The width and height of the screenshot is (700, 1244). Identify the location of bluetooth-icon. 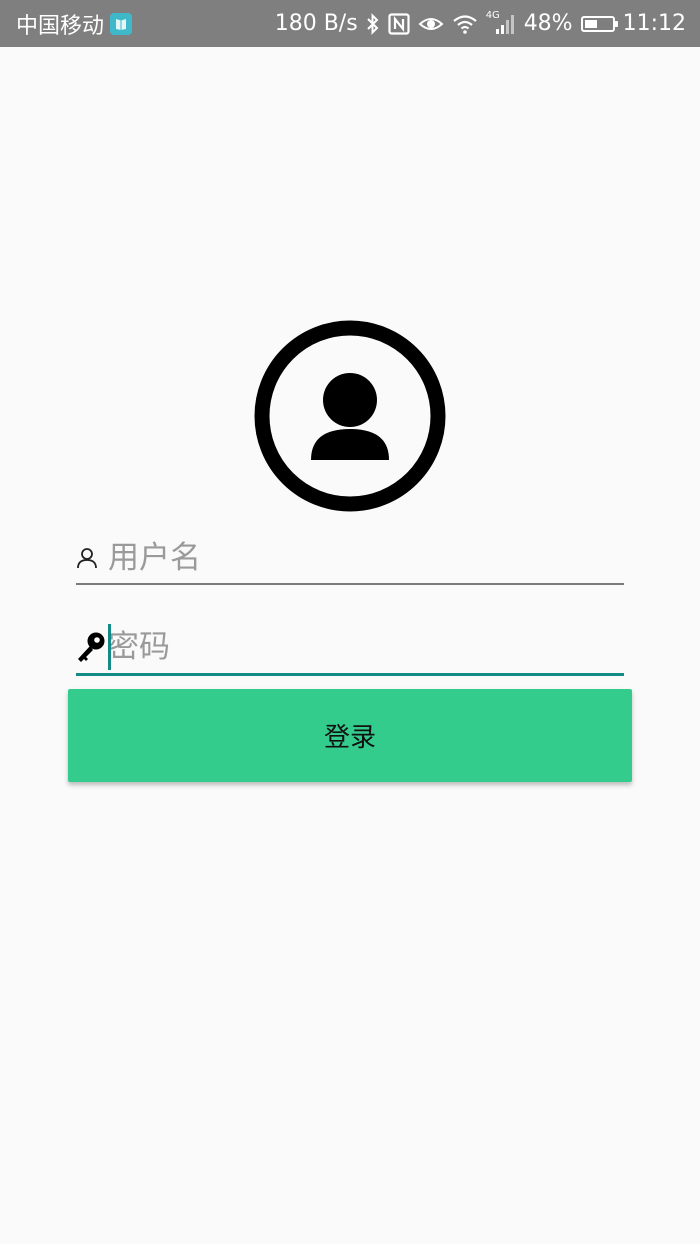
(373, 23).